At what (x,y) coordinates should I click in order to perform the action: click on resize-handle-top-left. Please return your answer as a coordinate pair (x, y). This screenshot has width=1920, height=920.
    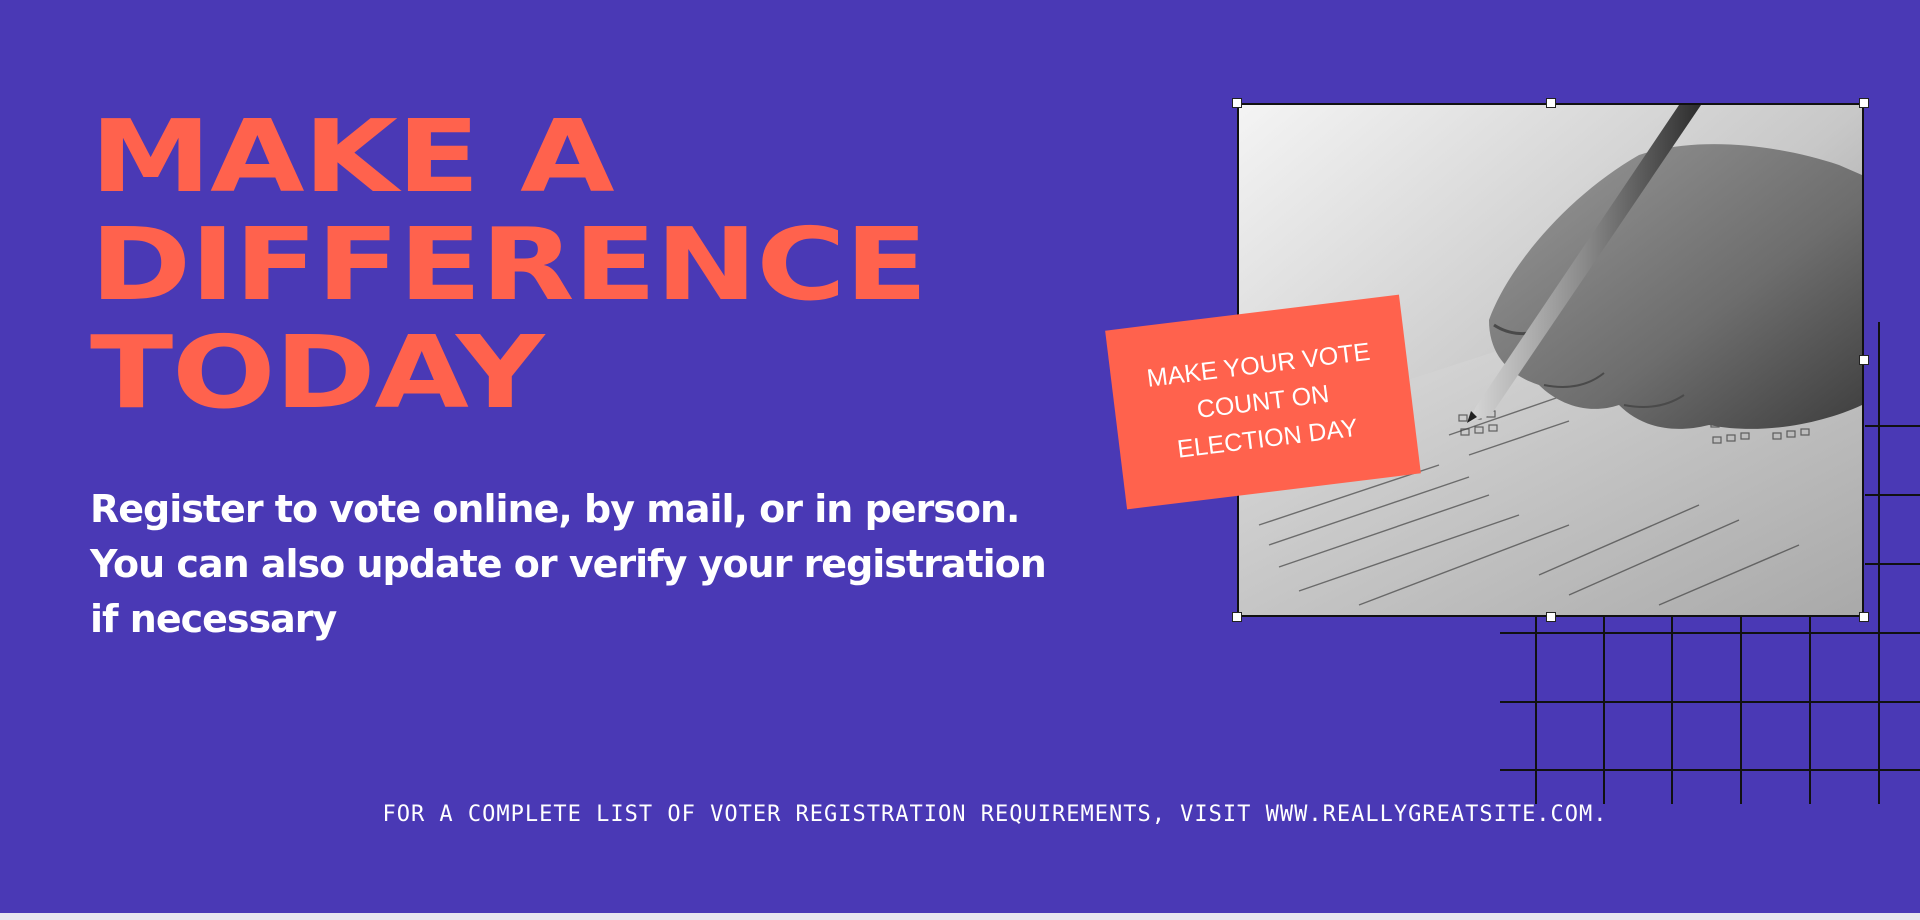
    Looking at the image, I should click on (1237, 103).